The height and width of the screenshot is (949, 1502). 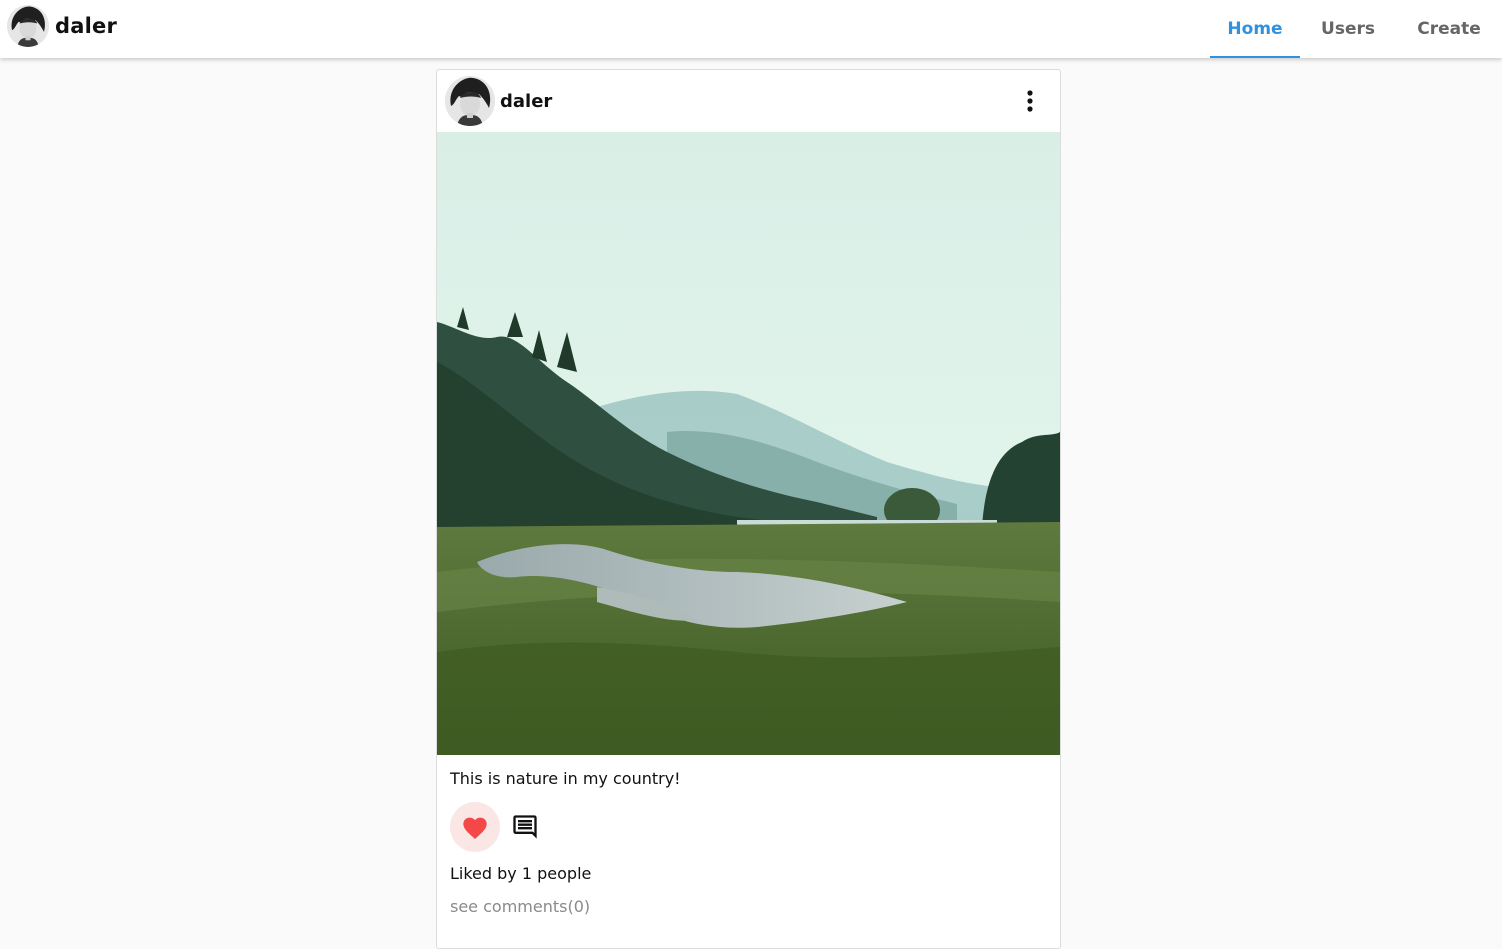 I want to click on more-options-button, so click(x=1030, y=101).